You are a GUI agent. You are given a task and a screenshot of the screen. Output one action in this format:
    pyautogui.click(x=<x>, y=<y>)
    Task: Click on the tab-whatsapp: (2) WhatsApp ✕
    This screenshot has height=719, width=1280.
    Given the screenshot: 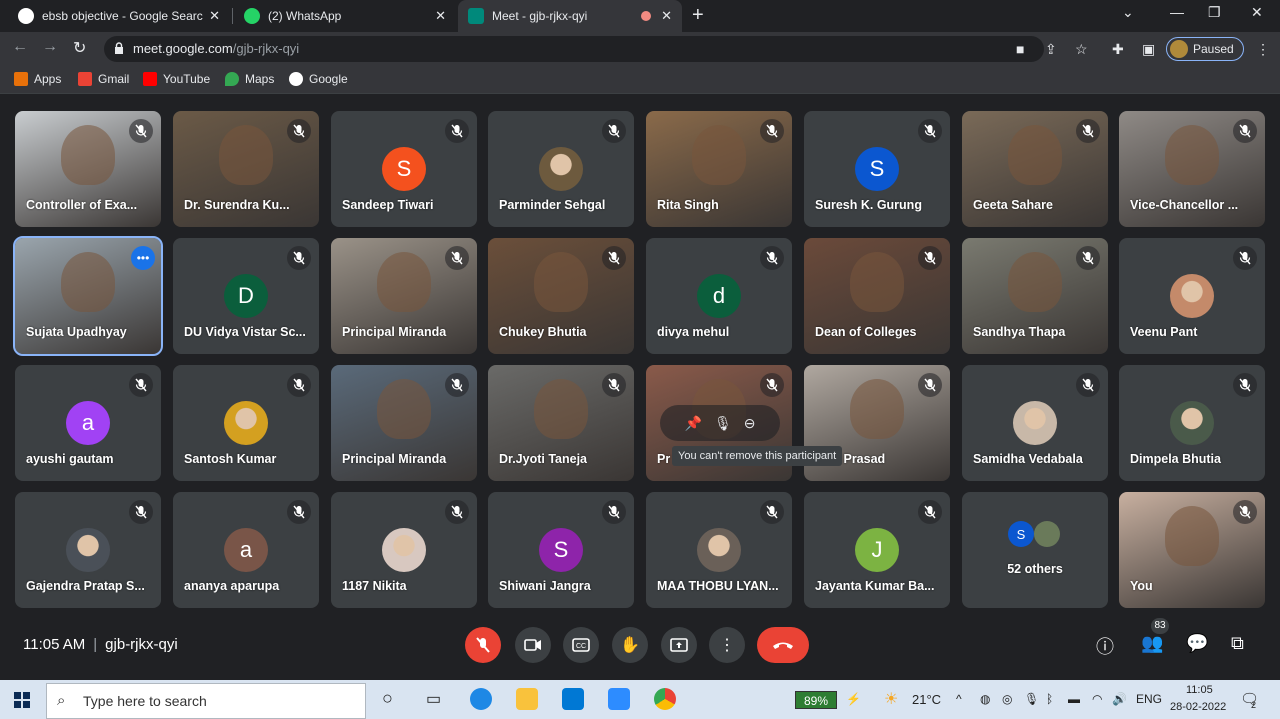 What is the action you would take?
    pyautogui.click(x=345, y=16)
    